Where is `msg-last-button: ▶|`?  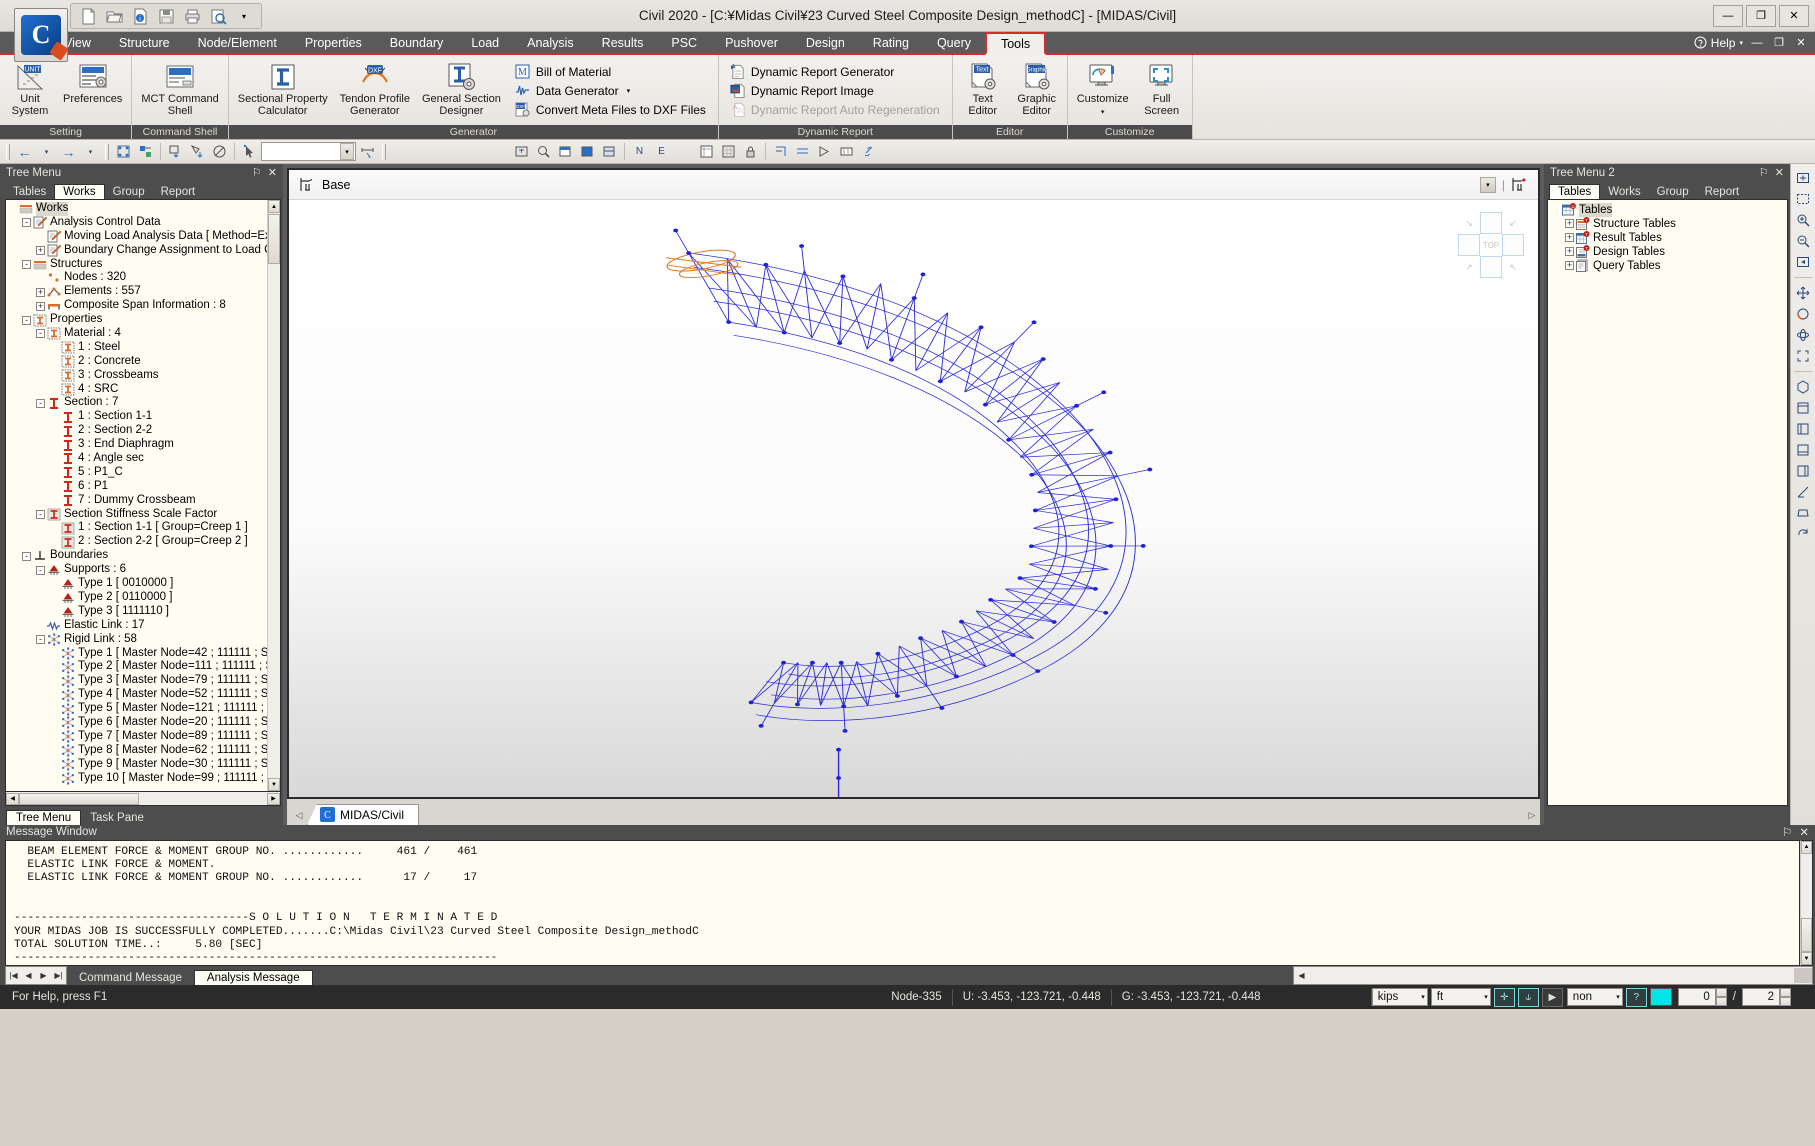 msg-last-button: ▶| is located at coordinates (58, 975).